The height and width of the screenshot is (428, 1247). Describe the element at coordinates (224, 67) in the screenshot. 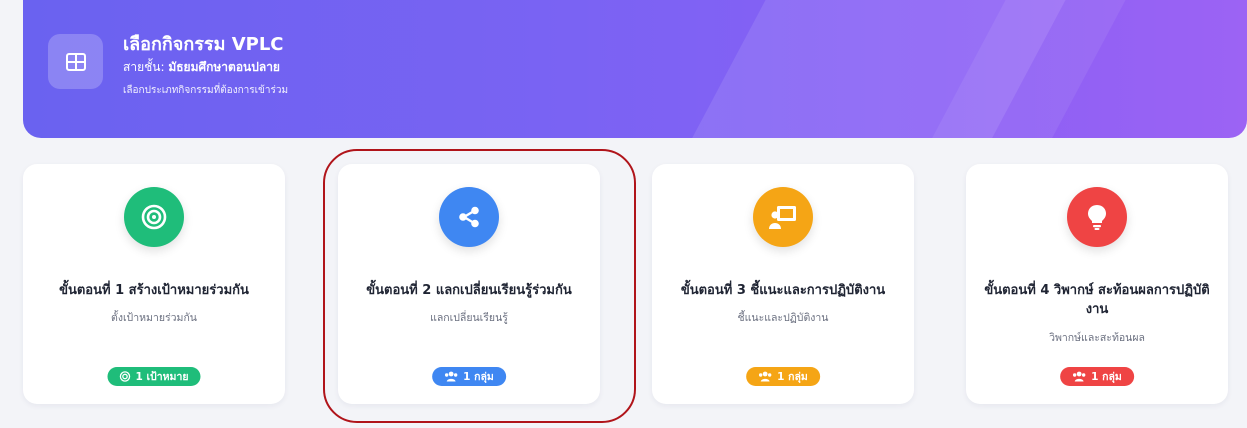

I see `grade-level-value: มัธยมศึกษาตอนปลาย` at that location.